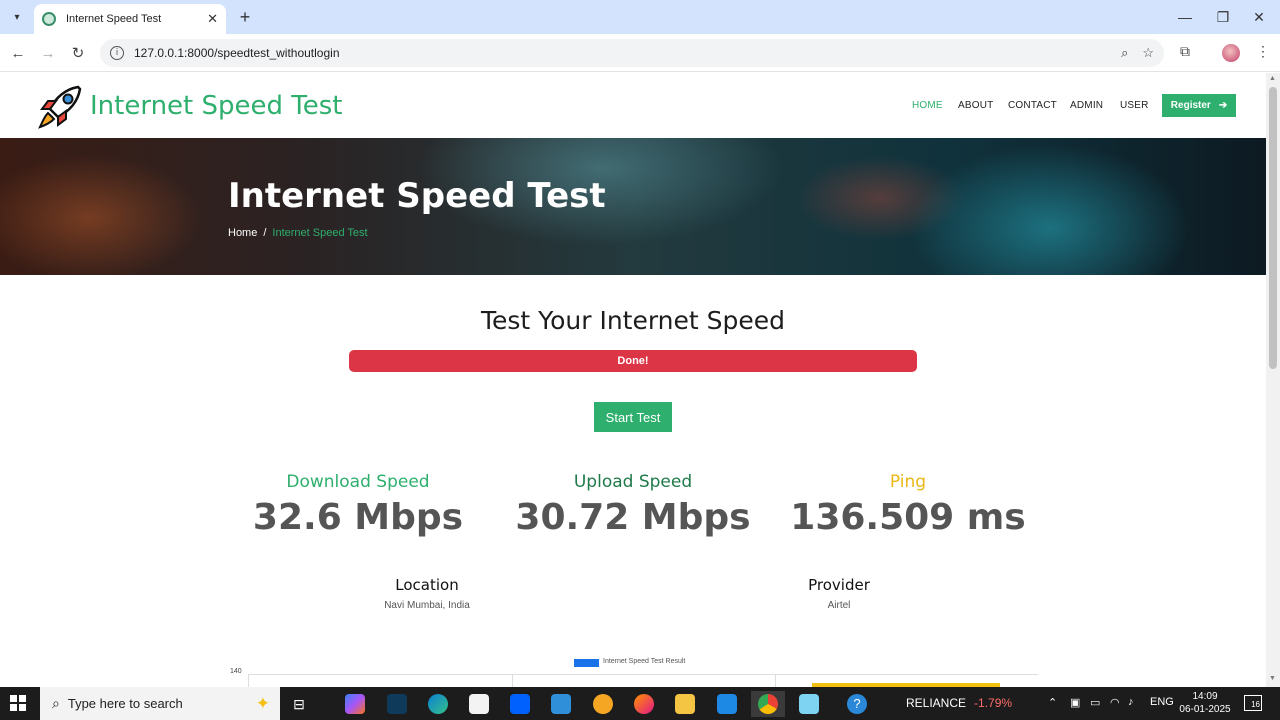 The width and height of the screenshot is (1280, 720). I want to click on taskbar-search-text: Type here to search, so click(162, 703).